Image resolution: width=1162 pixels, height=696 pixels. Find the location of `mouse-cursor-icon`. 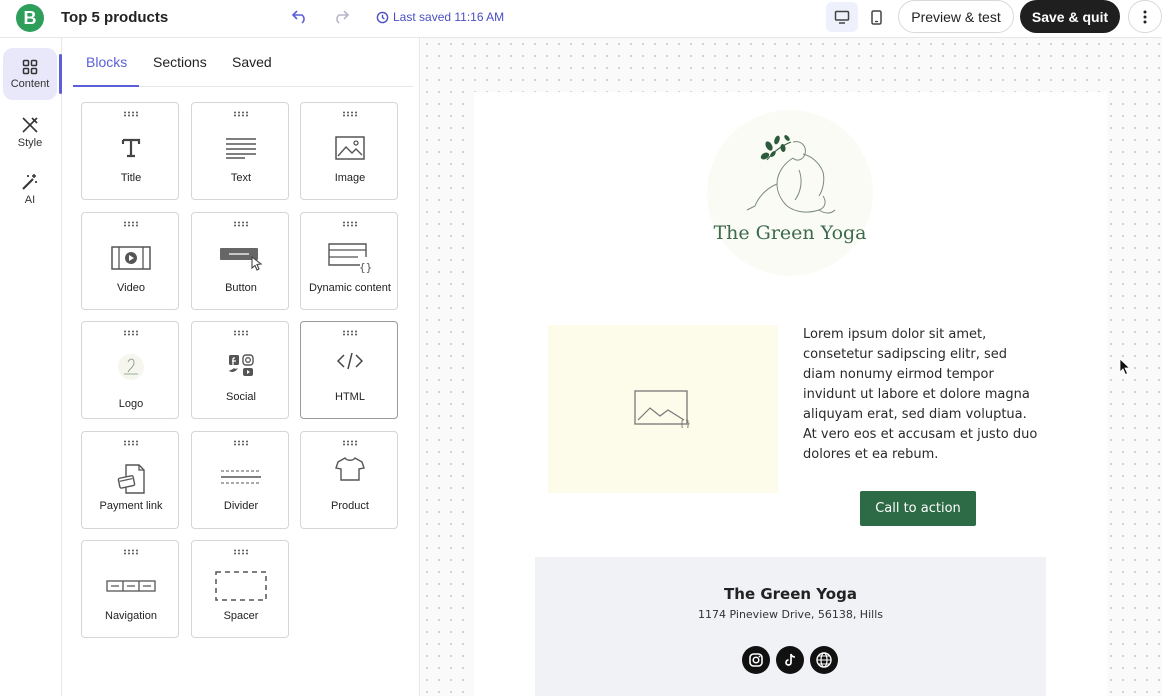

mouse-cursor-icon is located at coordinates (1125, 367).